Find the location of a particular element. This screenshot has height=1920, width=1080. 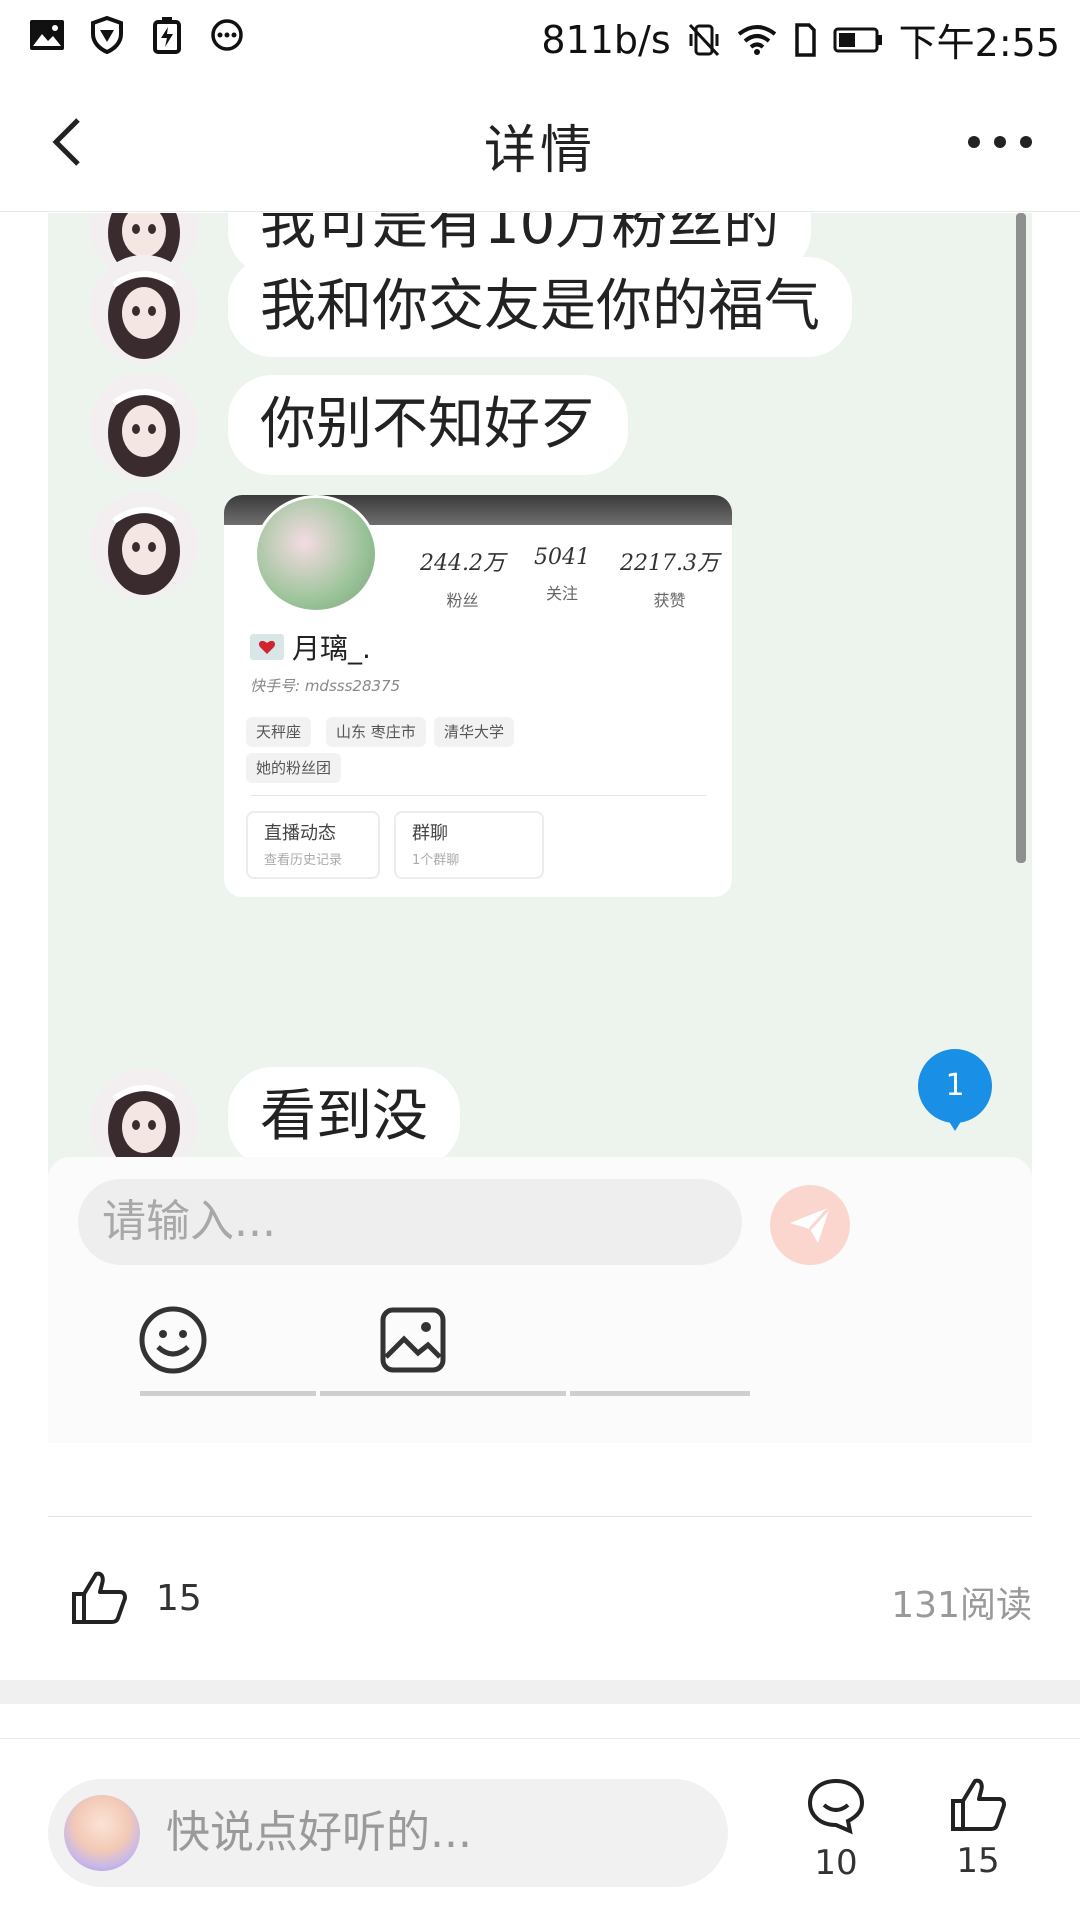

smiley-icon is located at coordinates (173, 1340).